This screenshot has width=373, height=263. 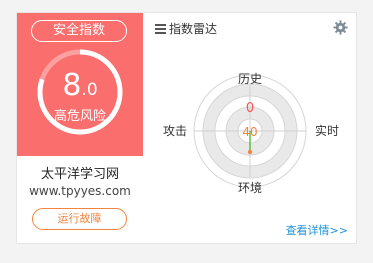 What do you see at coordinates (250, 152) in the screenshot?
I see `radar-point` at bounding box center [250, 152].